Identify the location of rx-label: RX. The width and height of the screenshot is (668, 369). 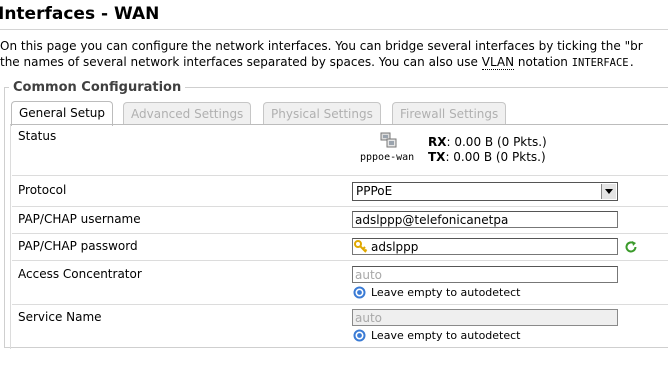
(437, 142).